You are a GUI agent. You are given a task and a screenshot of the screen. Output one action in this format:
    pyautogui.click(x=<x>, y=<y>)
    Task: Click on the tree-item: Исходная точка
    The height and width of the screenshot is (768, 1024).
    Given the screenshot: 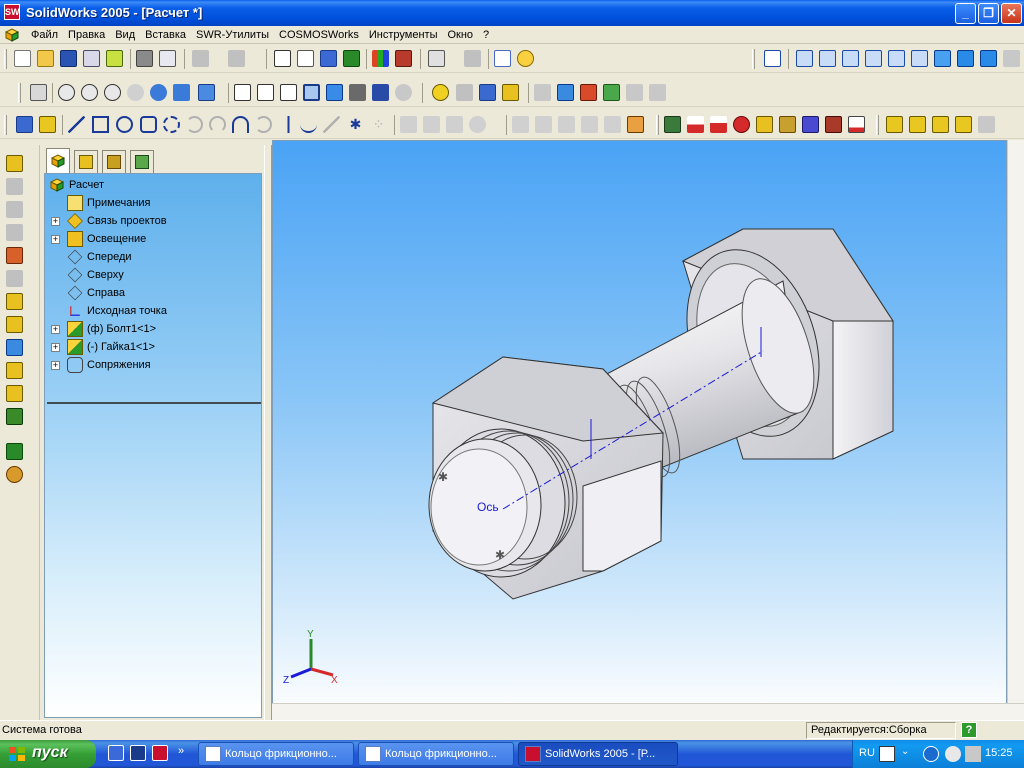 What is the action you would take?
    pyautogui.click(x=153, y=311)
    